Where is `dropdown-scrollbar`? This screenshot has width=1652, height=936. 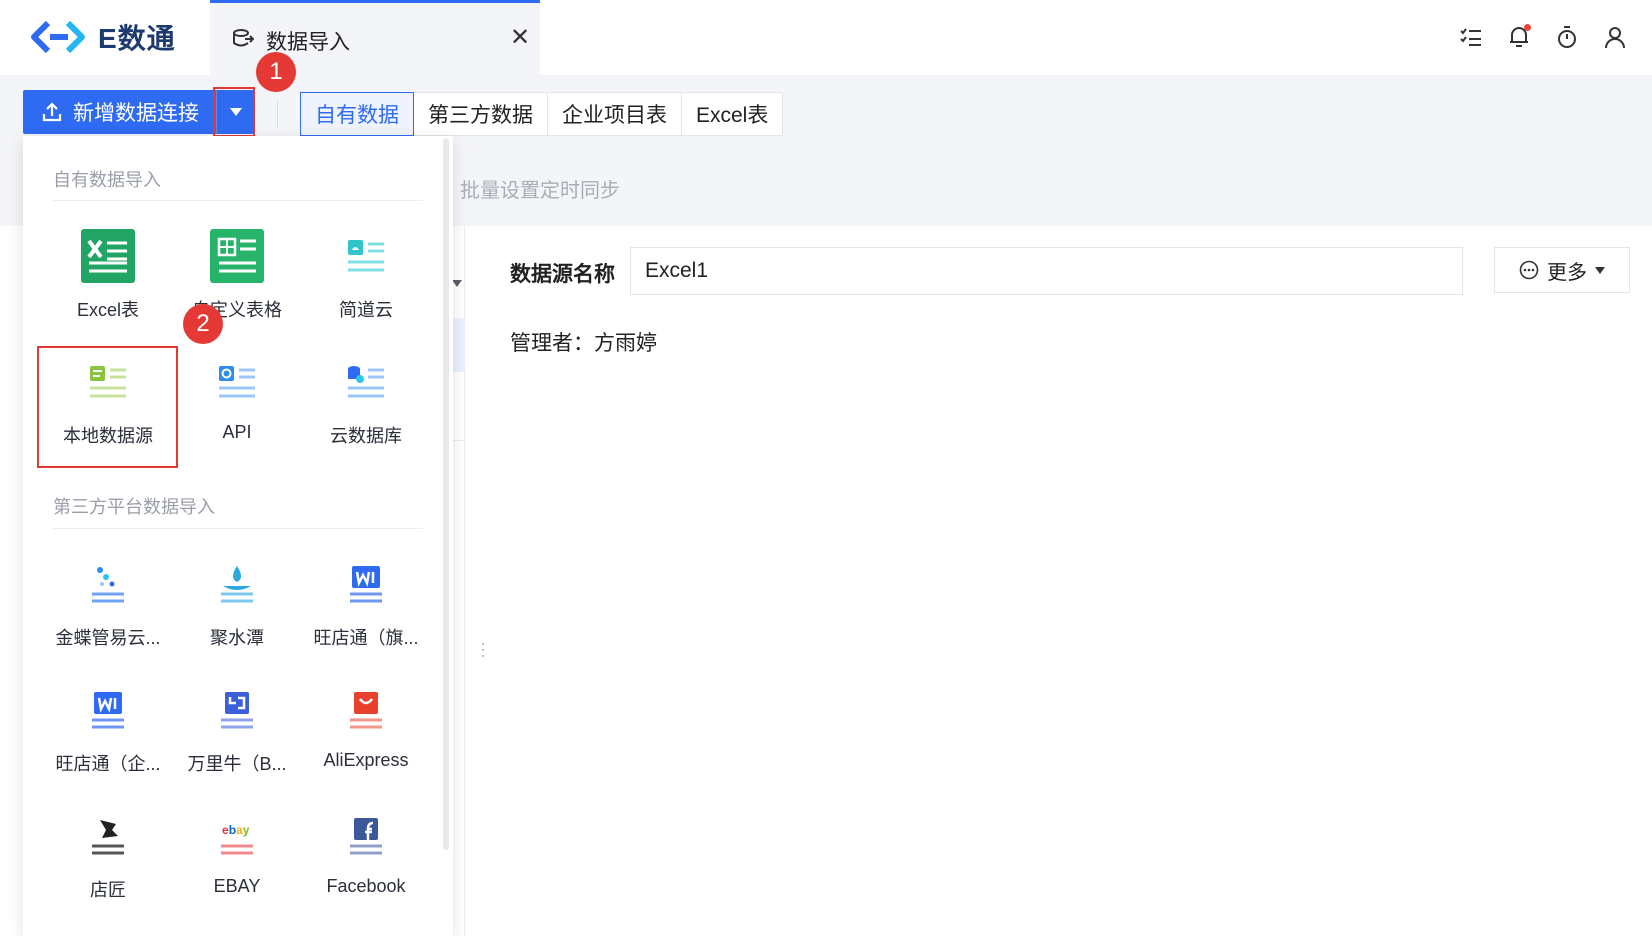
dropdown-scrollbar is located at coordinates (446, 494).